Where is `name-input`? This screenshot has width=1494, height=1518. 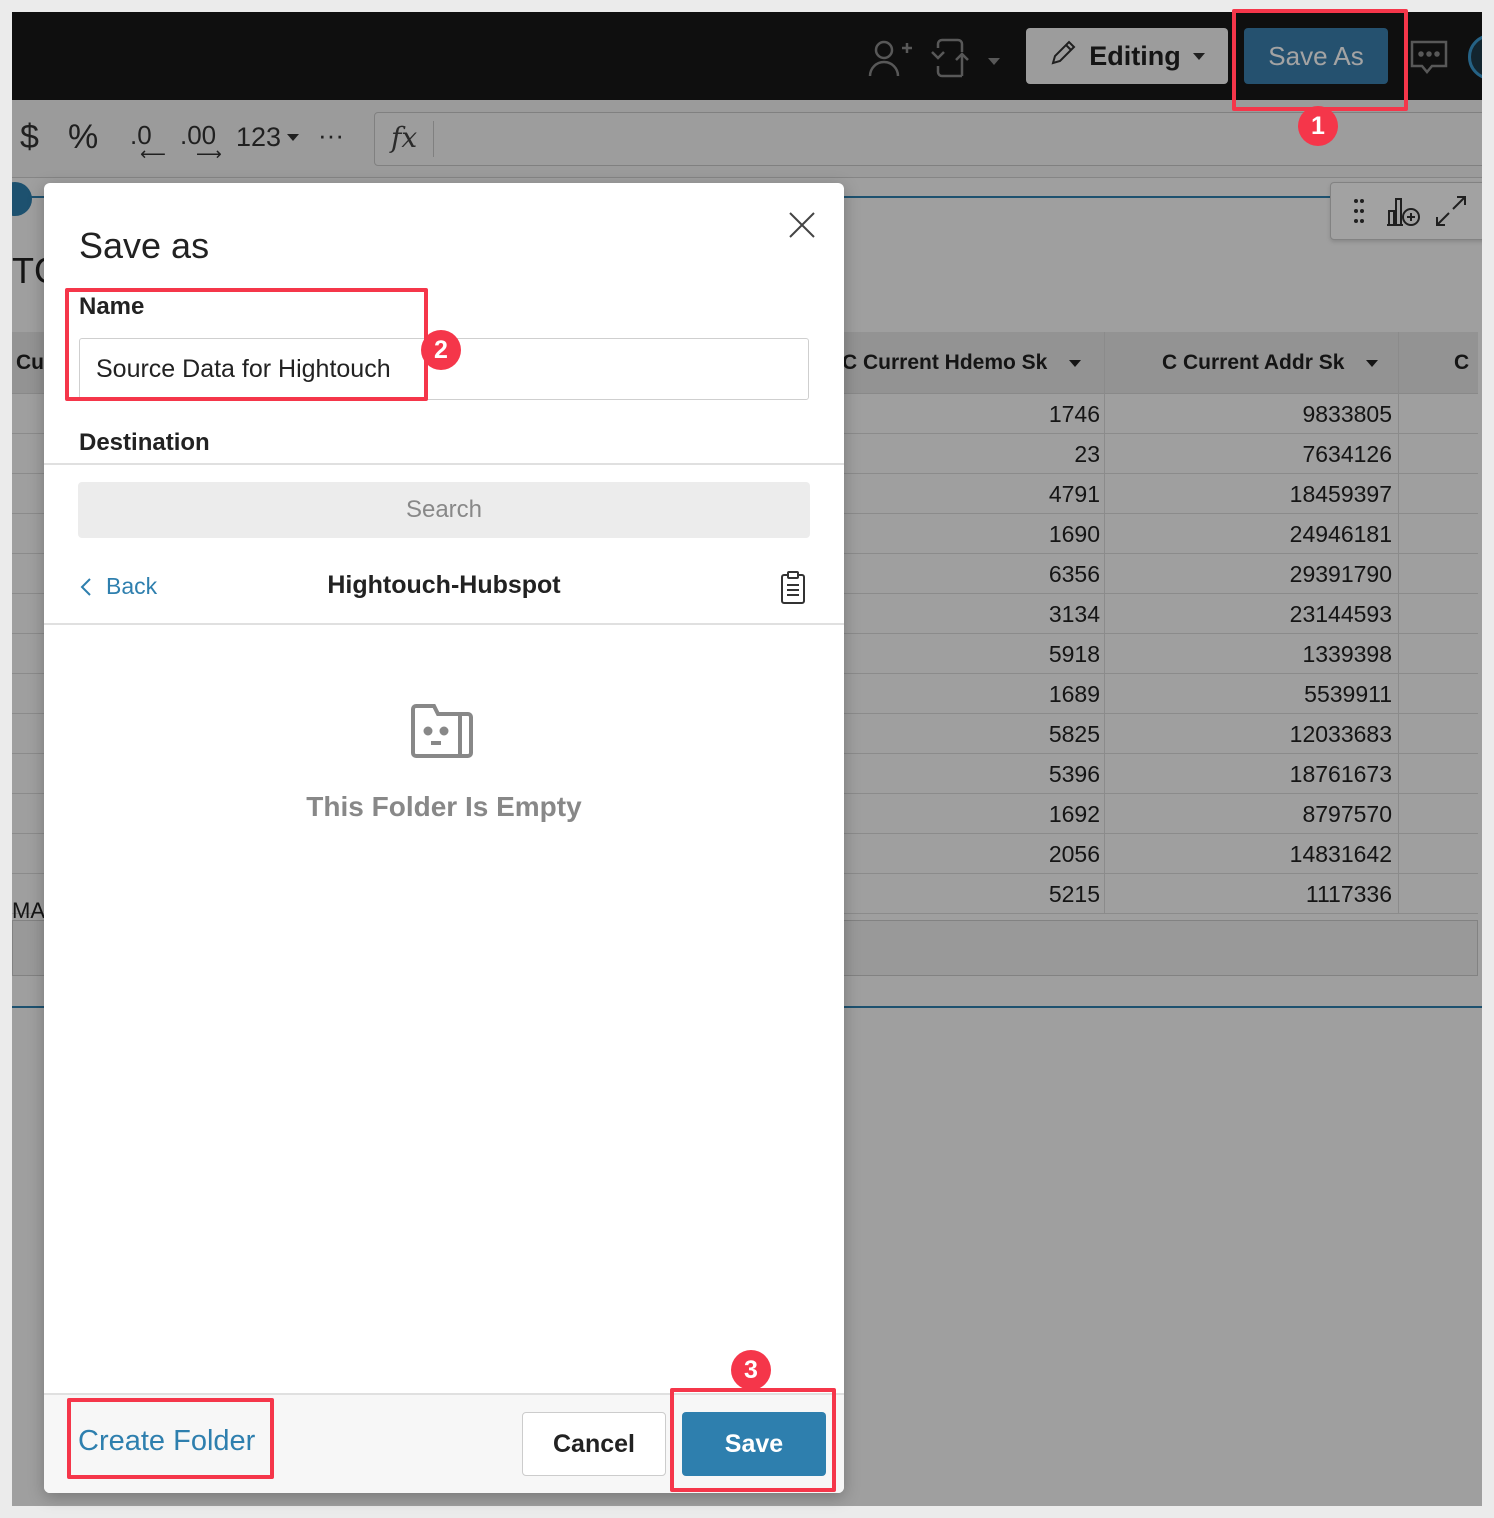
name-input is located at coordinates (444, 369).